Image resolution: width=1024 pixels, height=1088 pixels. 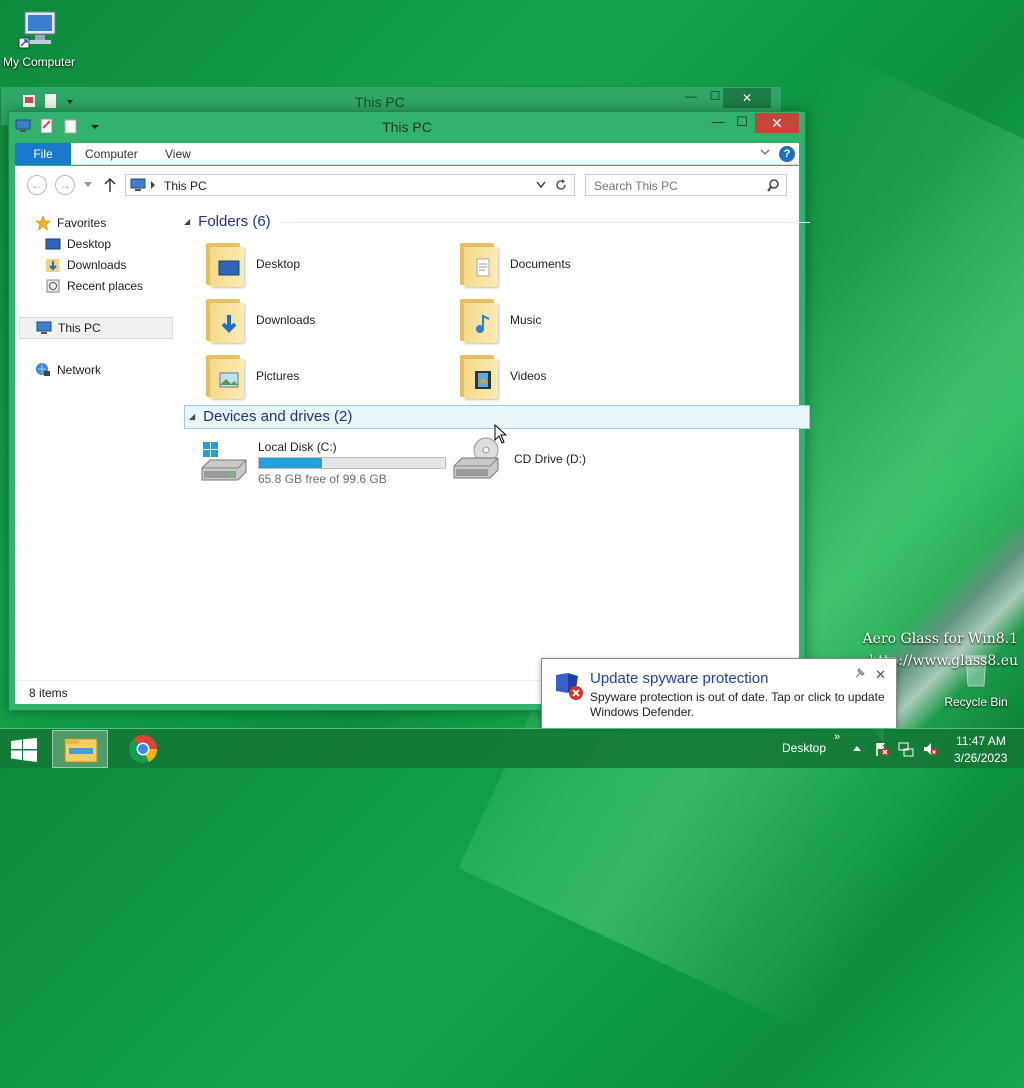 What do you see at coordinates (545, 222) in the screenshot?
I see `group-divider` at bounding box center [545, 222].